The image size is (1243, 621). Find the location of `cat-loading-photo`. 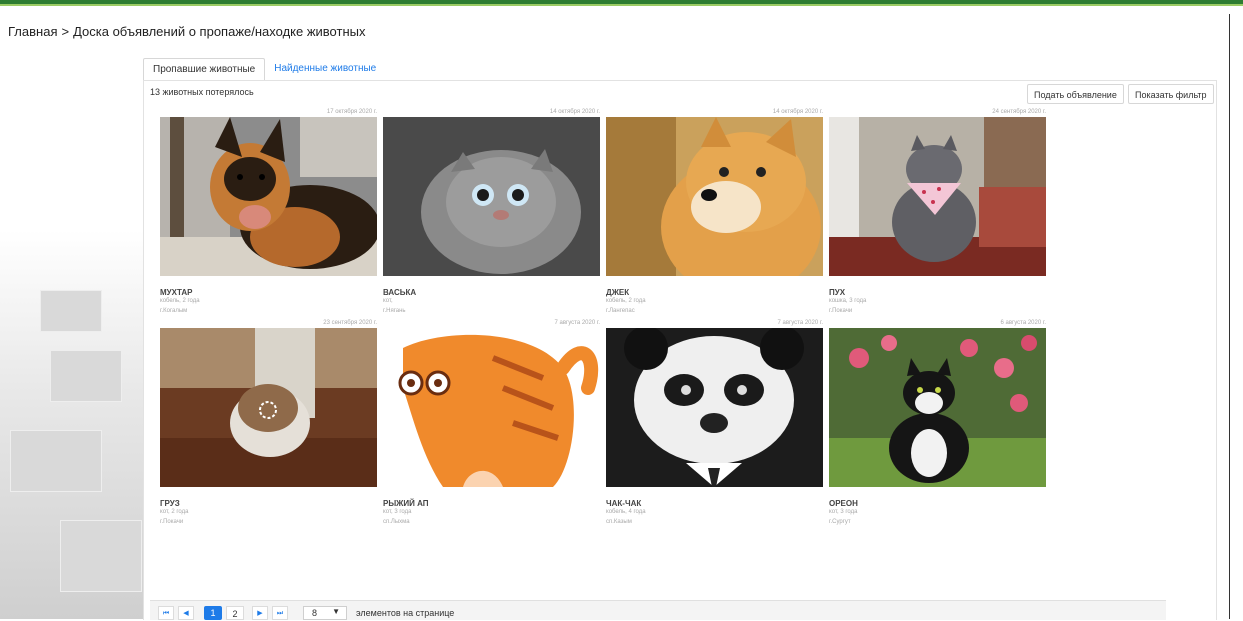

cat-loading-photo is located at coordinates (268, 407).